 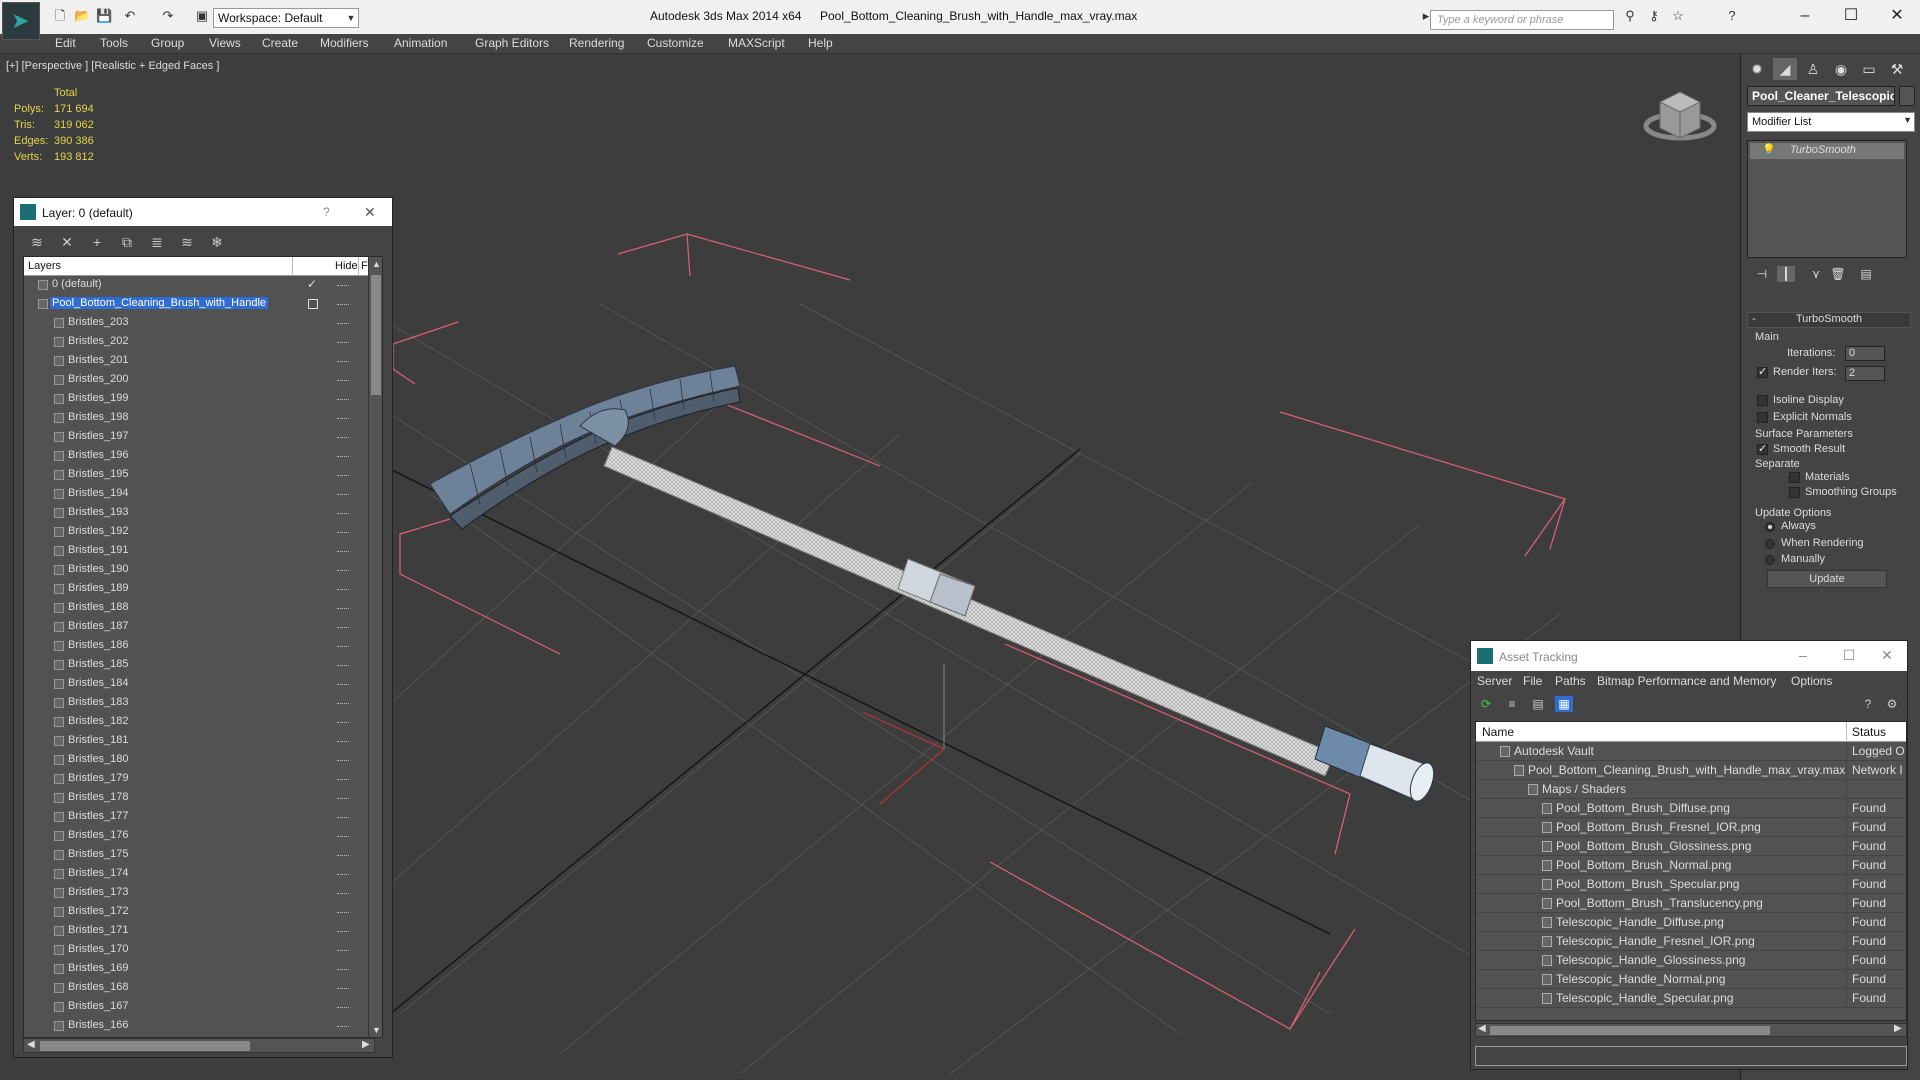 I want to click on render-iters-spinner: 2, so click(x=1865, y=373).